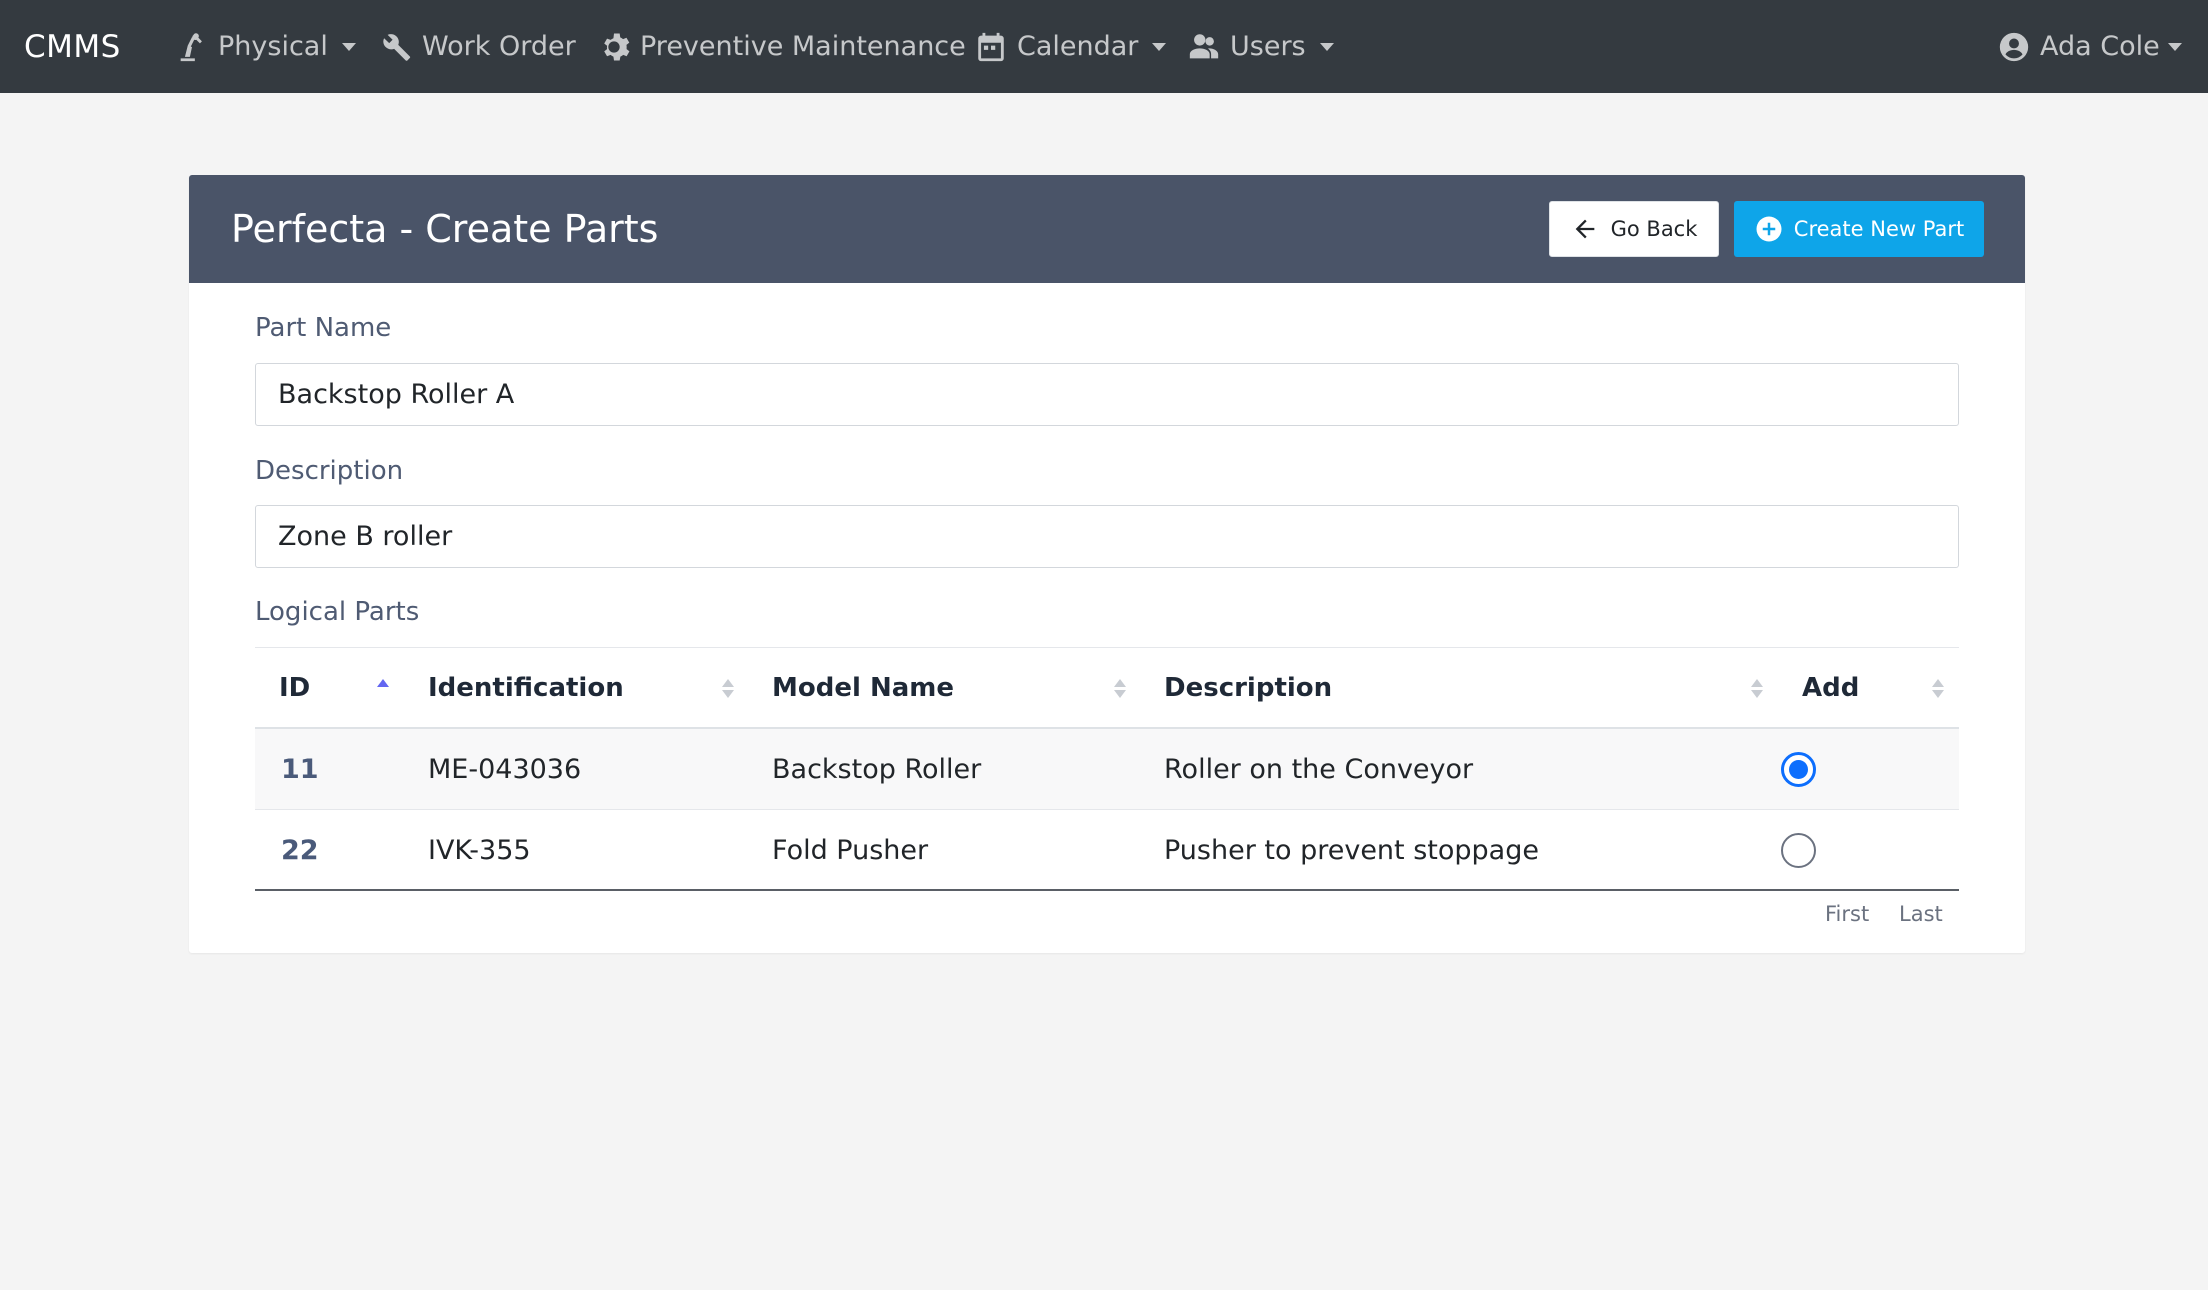  What do you see at coordinates (850, 850) in the screenshot?
I see `row-model-name: Fold Pusher` at bounding box center [850, 850].